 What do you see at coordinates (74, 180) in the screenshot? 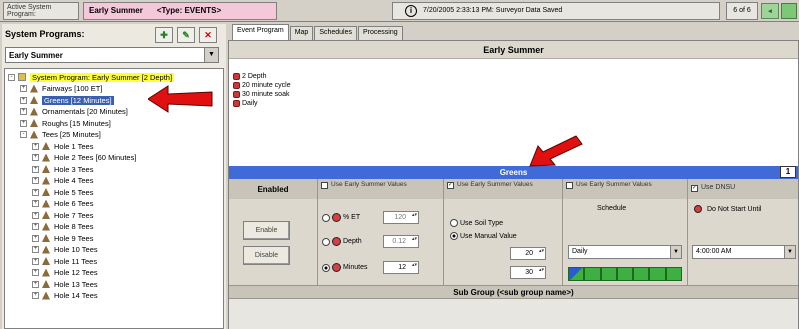
I see `tree-item-label: Hole 4 Tees` at bounding box center [74, 180].